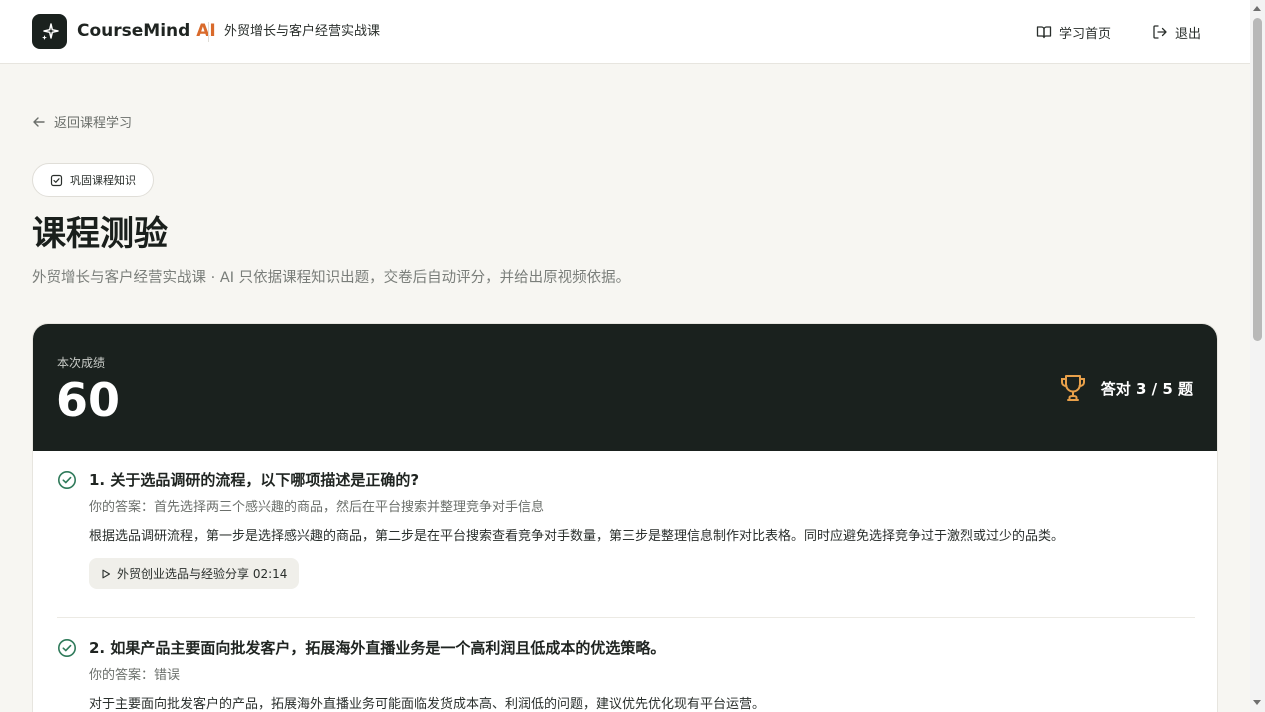 Image resolution: width=1265 pixels, height=712 pixels. I want to click on correct-count: 答对 3 / 5 题, so click(1125, 388).